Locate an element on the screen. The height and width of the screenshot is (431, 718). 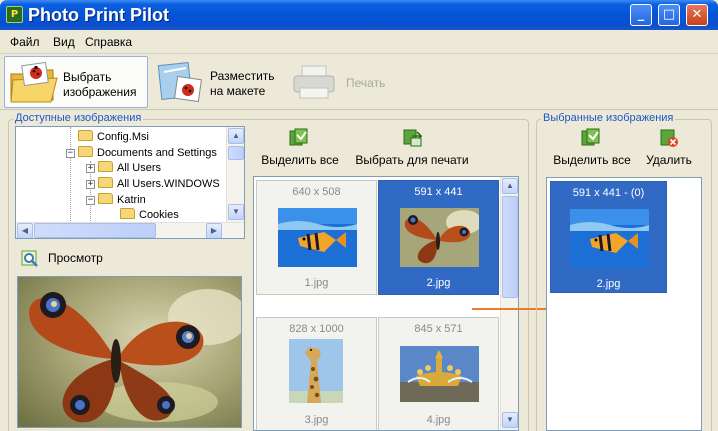
image-filename: 1.jpg is located at coordinates (316, 283).